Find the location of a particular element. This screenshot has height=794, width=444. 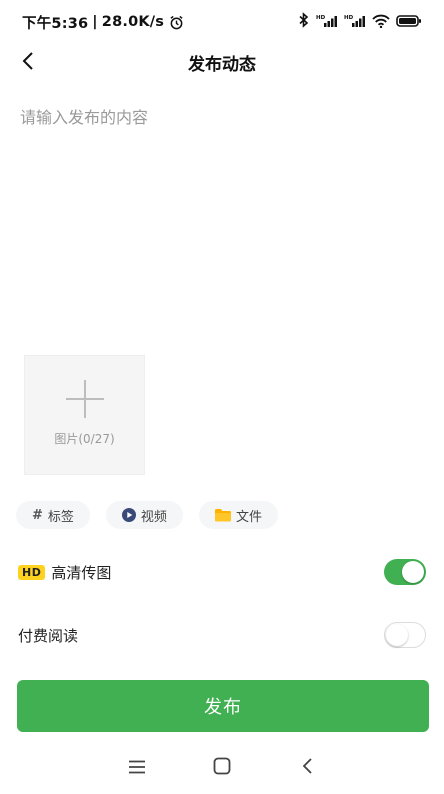

menu-icon is located at coordinates (137, 768).